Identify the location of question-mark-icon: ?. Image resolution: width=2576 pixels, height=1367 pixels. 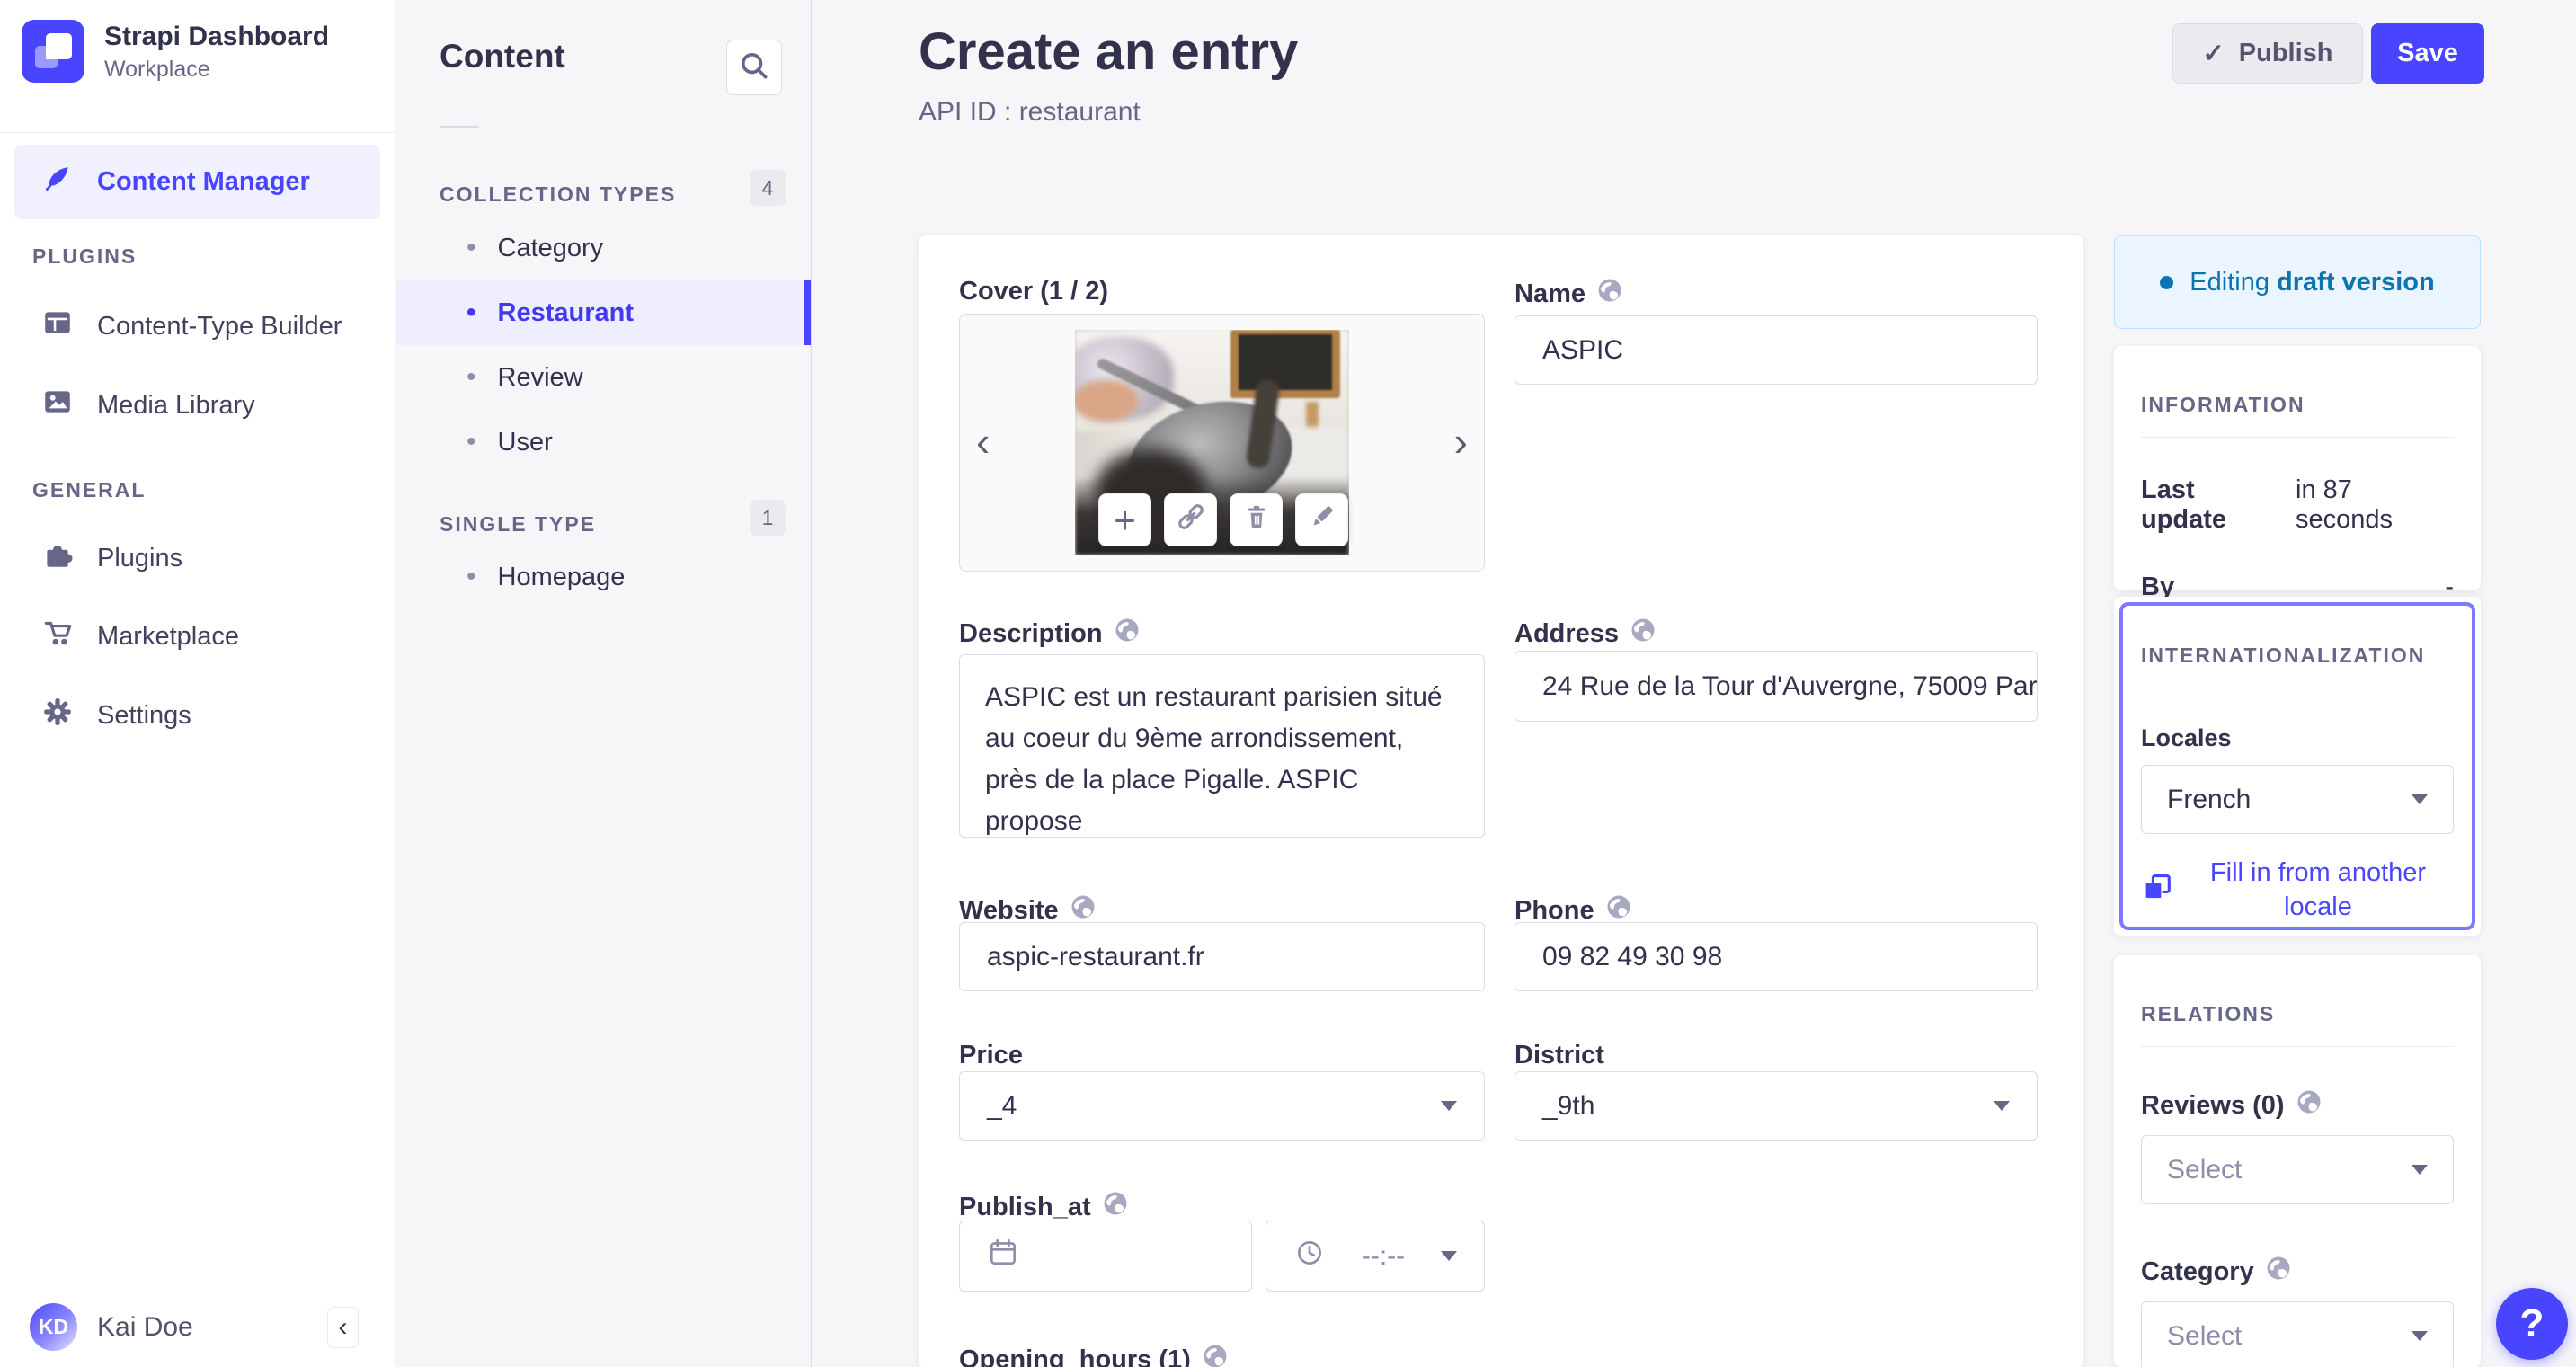
(2532, 1323).